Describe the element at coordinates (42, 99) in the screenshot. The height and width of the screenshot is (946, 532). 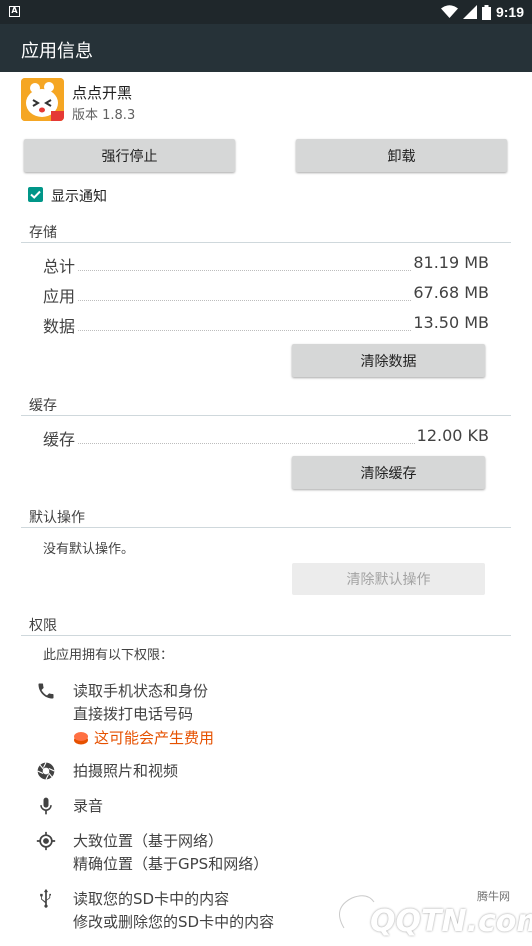
I see `app-icon` at that location.